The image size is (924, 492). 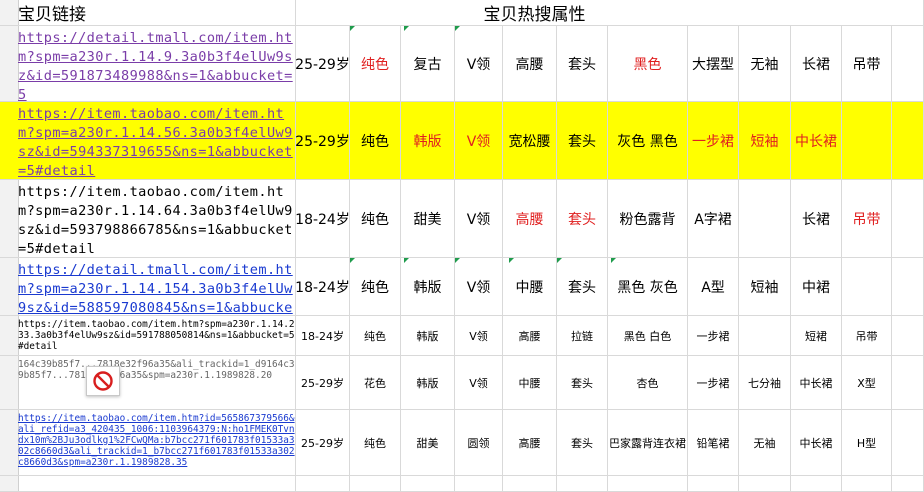 I want to click on cell-pattern: 花色, so click(x=375, y=383).